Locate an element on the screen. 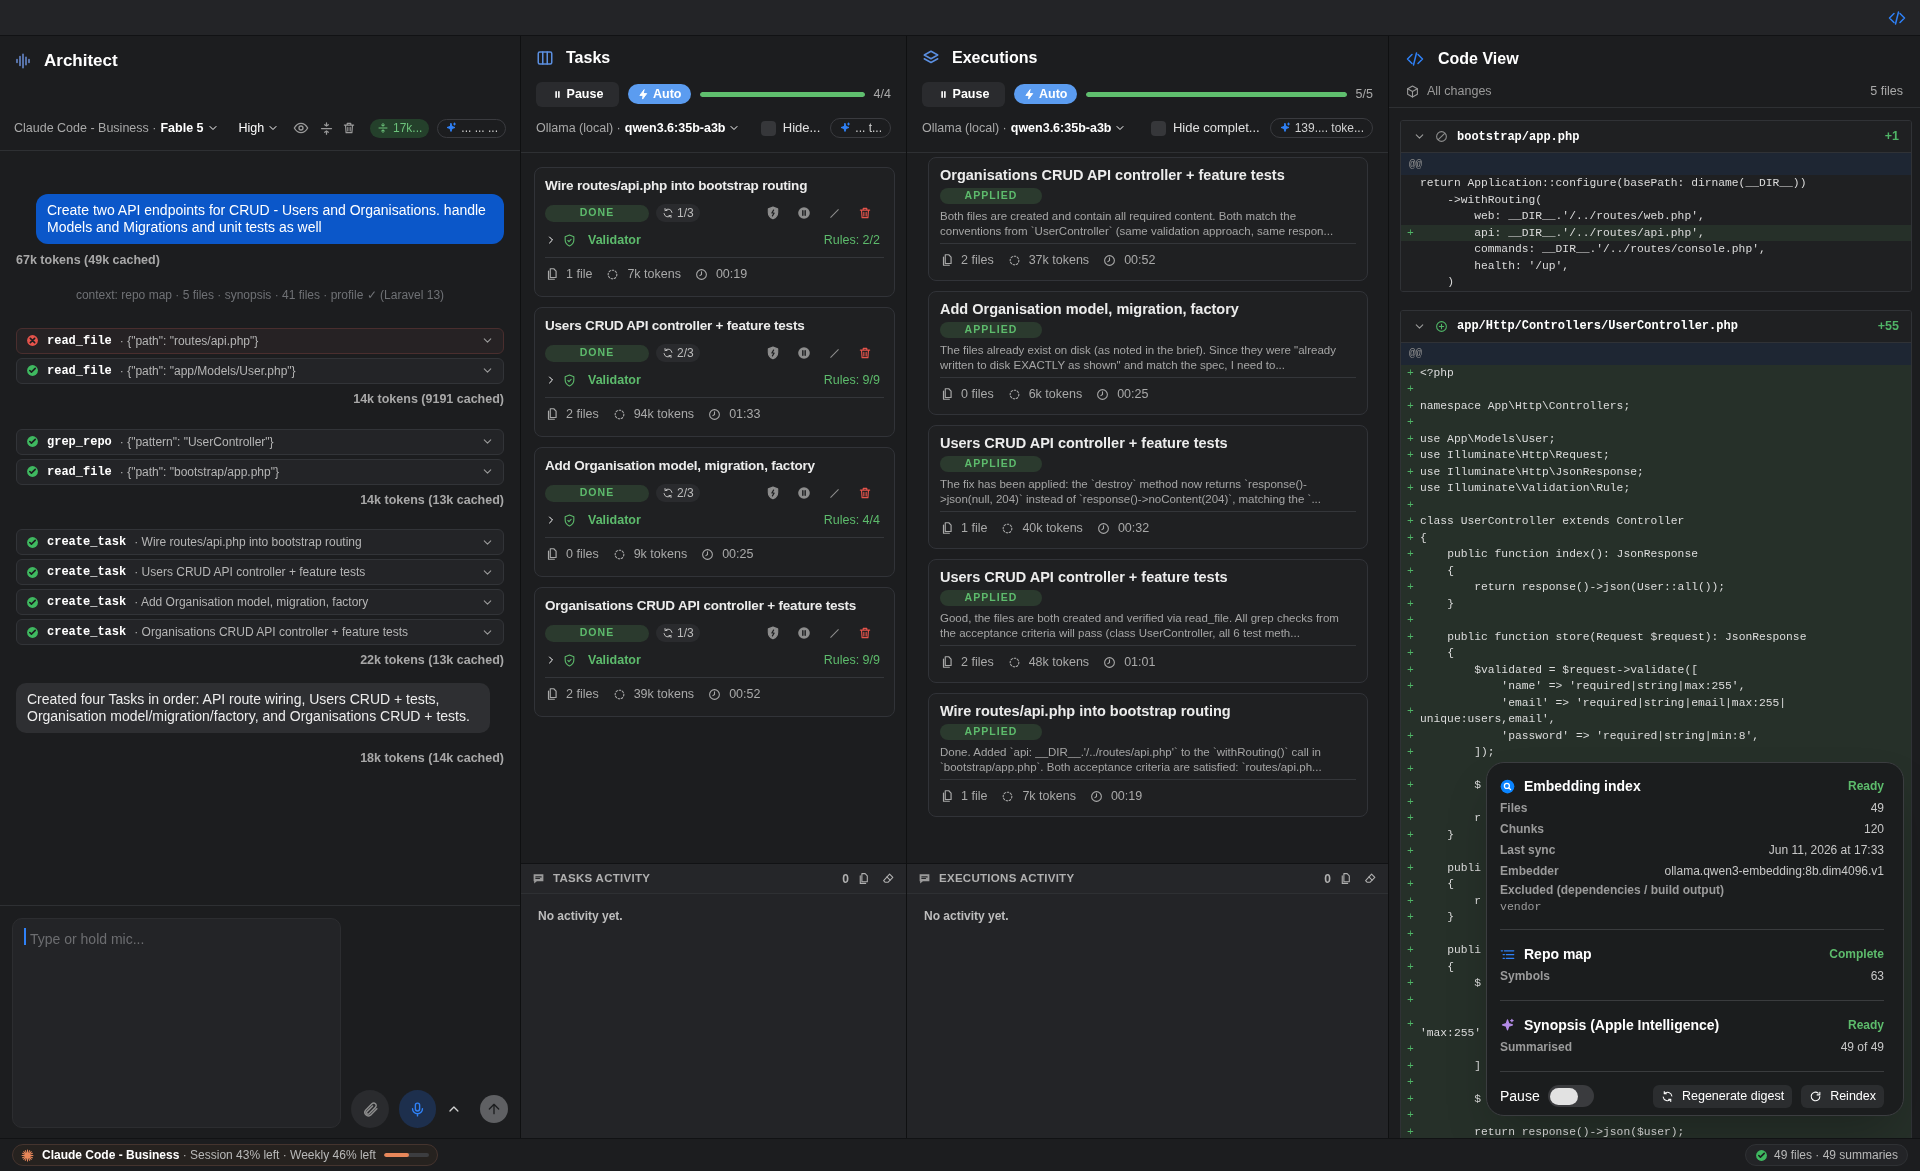 This screenshot has height=1171, width=1920. usage-status-pill: Claude Code - Business · Session 43% left · Weekly 46% left is located at coordinates (225, 1155).